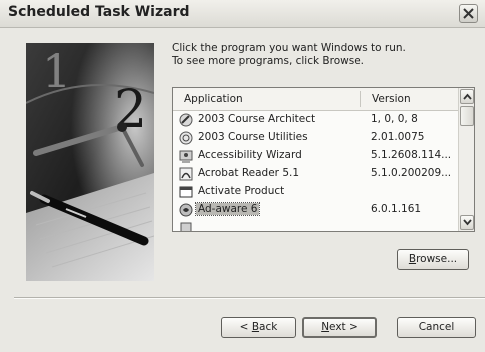 The height and width of the screenshot is (352, 485). Describe the element at coordinates (257, 119) in the screenshot. I see `list-item-name: 2003 Course Architect` at that location.